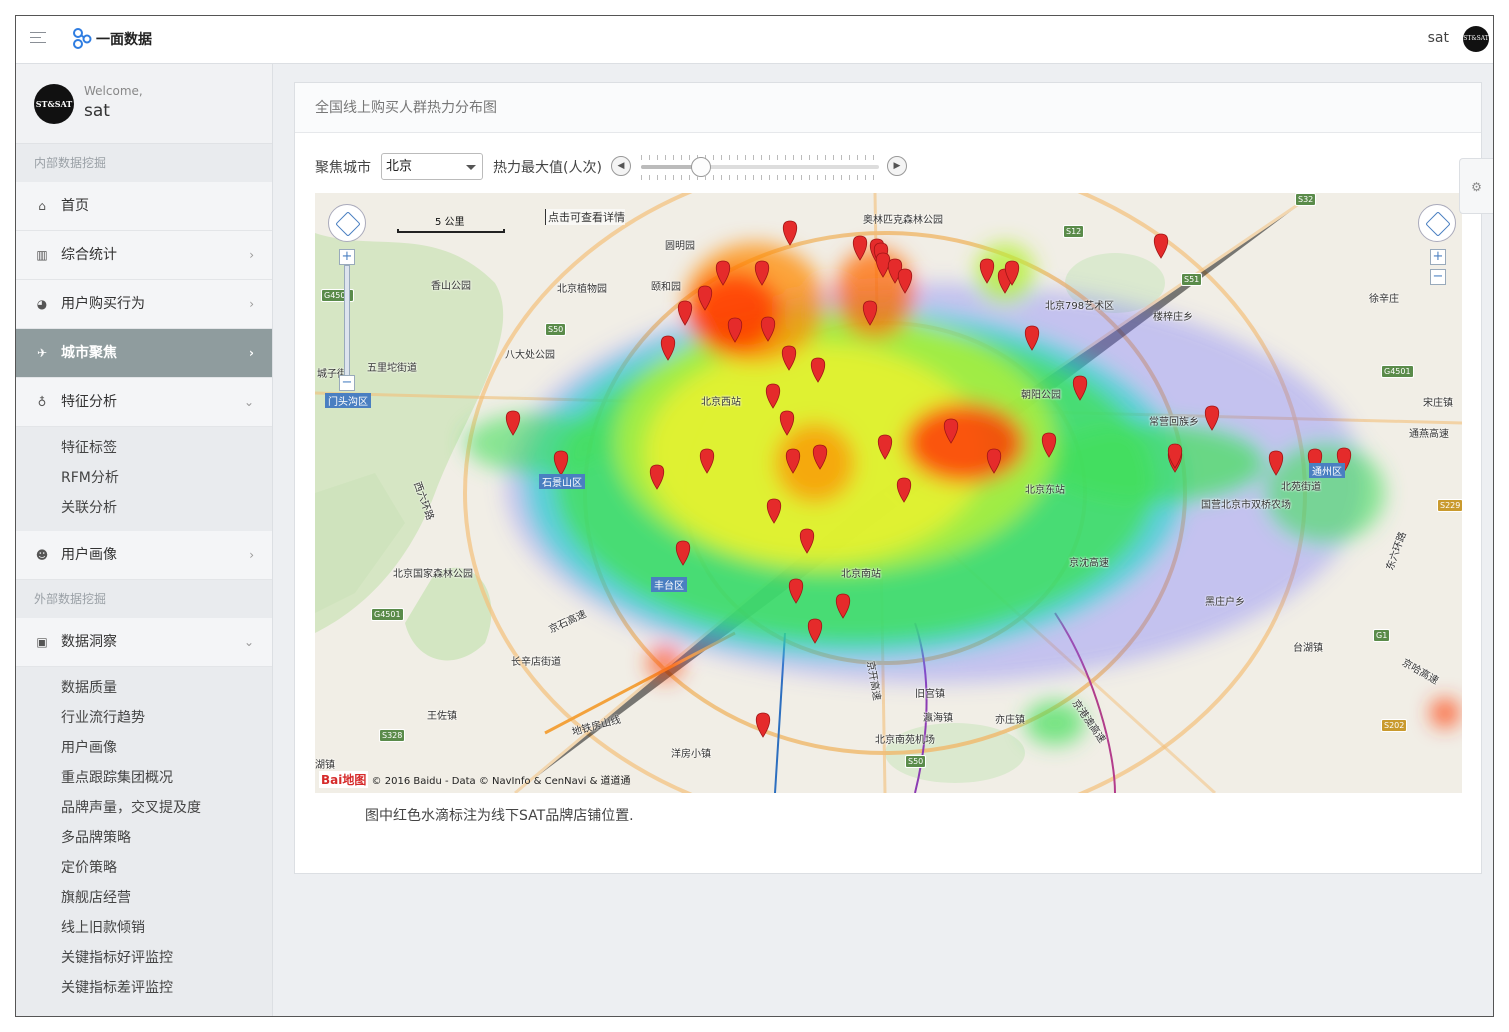 Image resolution: width=1509 pixels, height=1032 pixels. What do you see at coordinates (1438, 277) in the screenshot?
I see `map-zoom-out-button-right: −` at bounding box center [1438, 277].